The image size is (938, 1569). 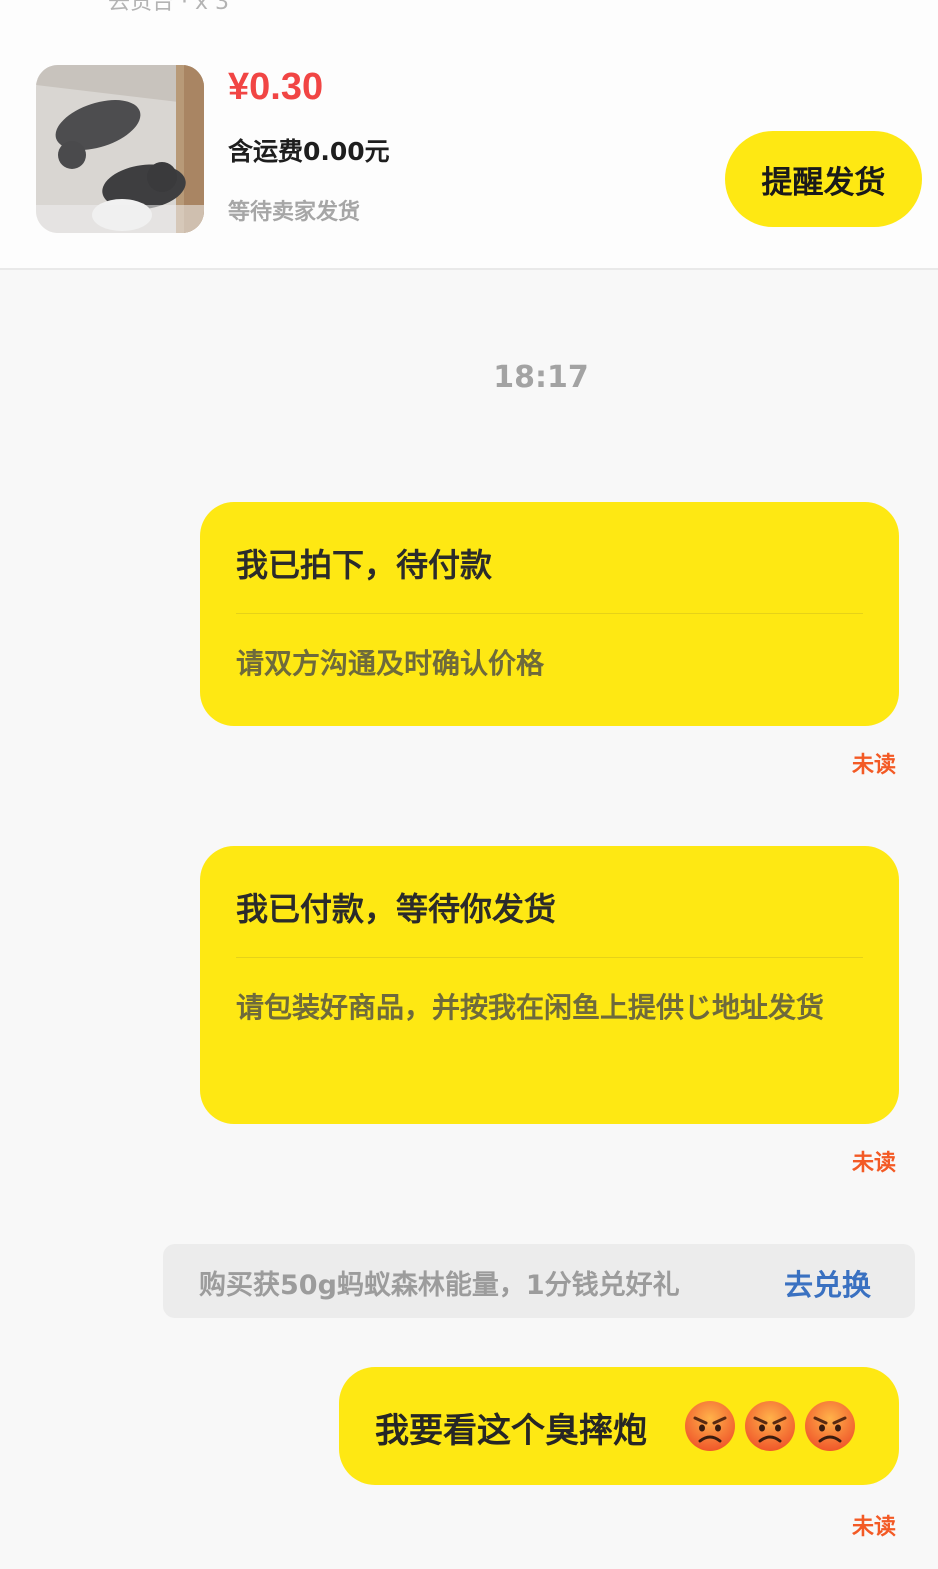 I want to click on ant-forest-promo: 购买获50g蚂蚁森林能量，1分钱兑好礼 去兑换, so click(x=539, y=1281).